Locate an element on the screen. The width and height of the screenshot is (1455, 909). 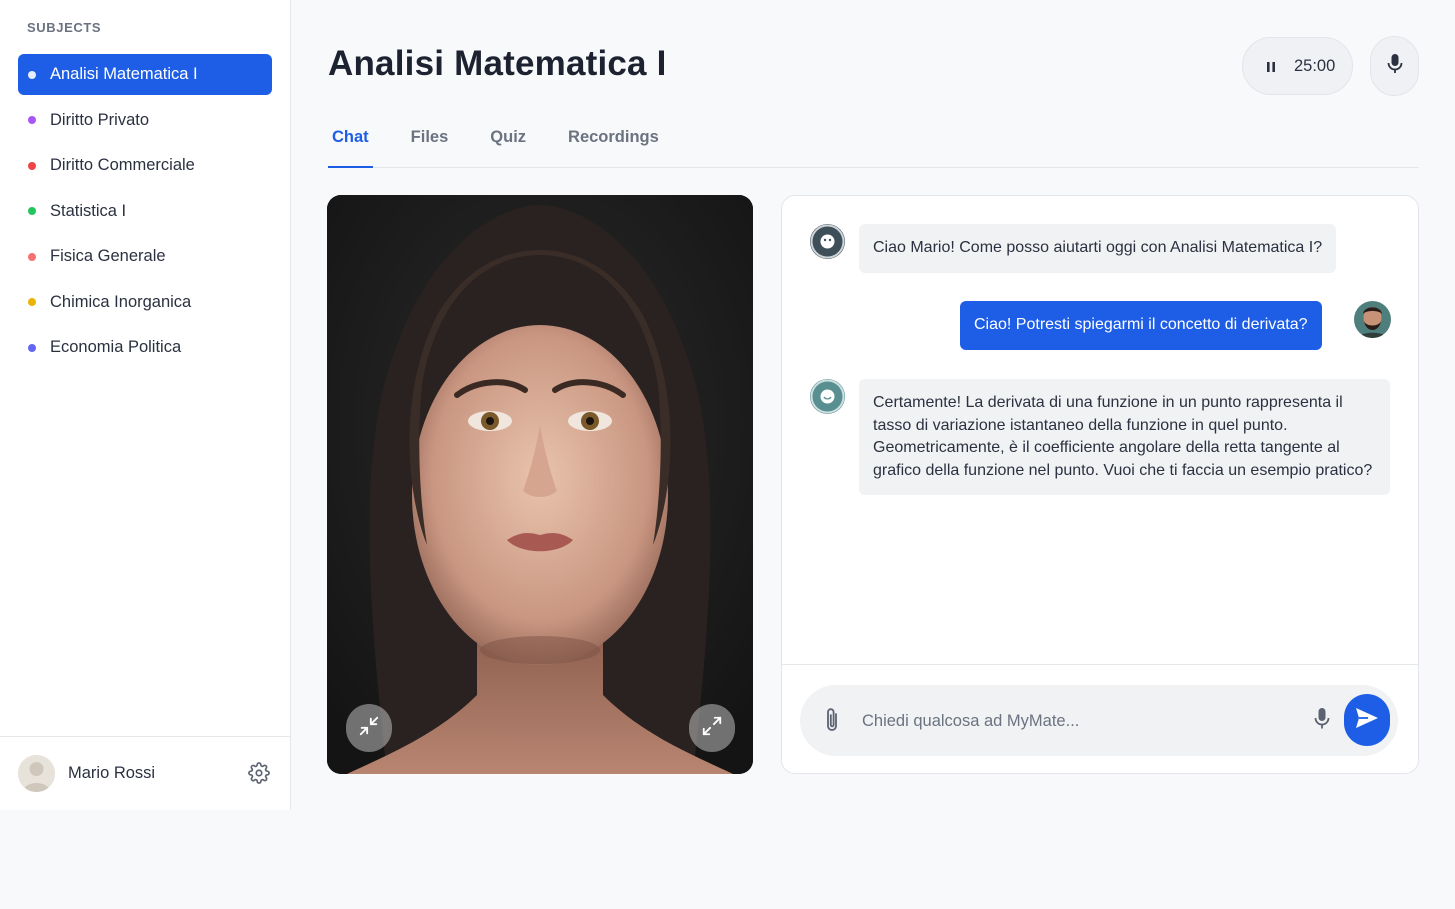
expand-icon is located at coordinates (712, 728).